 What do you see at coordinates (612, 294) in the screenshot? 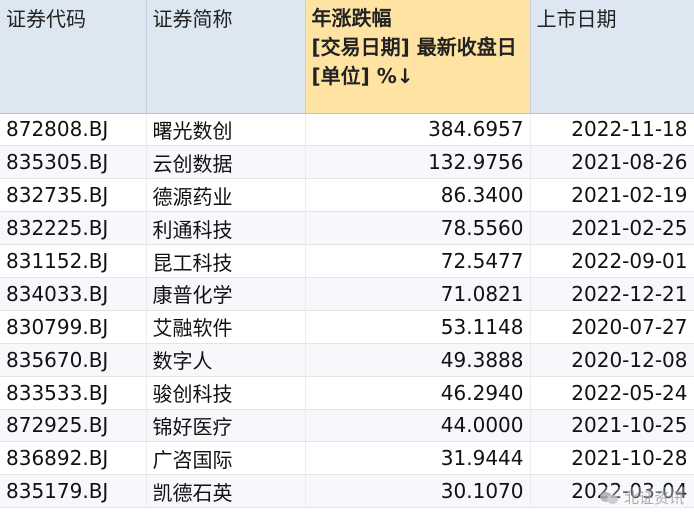
I see `cell-listing-date: 2022-12-21` at bounding box center [612, 294].